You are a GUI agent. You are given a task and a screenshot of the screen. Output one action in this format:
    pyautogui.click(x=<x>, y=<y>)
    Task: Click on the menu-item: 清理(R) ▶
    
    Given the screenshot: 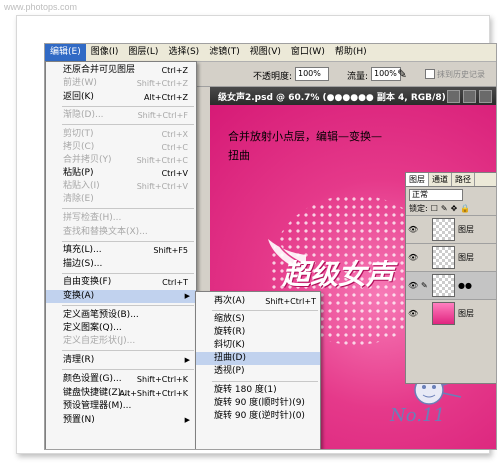 What is the action you would take?
    pyautogui.click(x=121, y=360)
    